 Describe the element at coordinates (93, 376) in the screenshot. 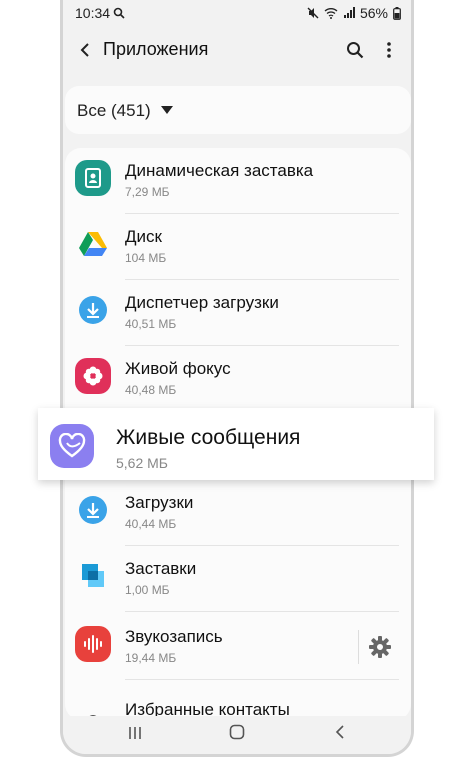

I see `live-focus-icon` at that location.